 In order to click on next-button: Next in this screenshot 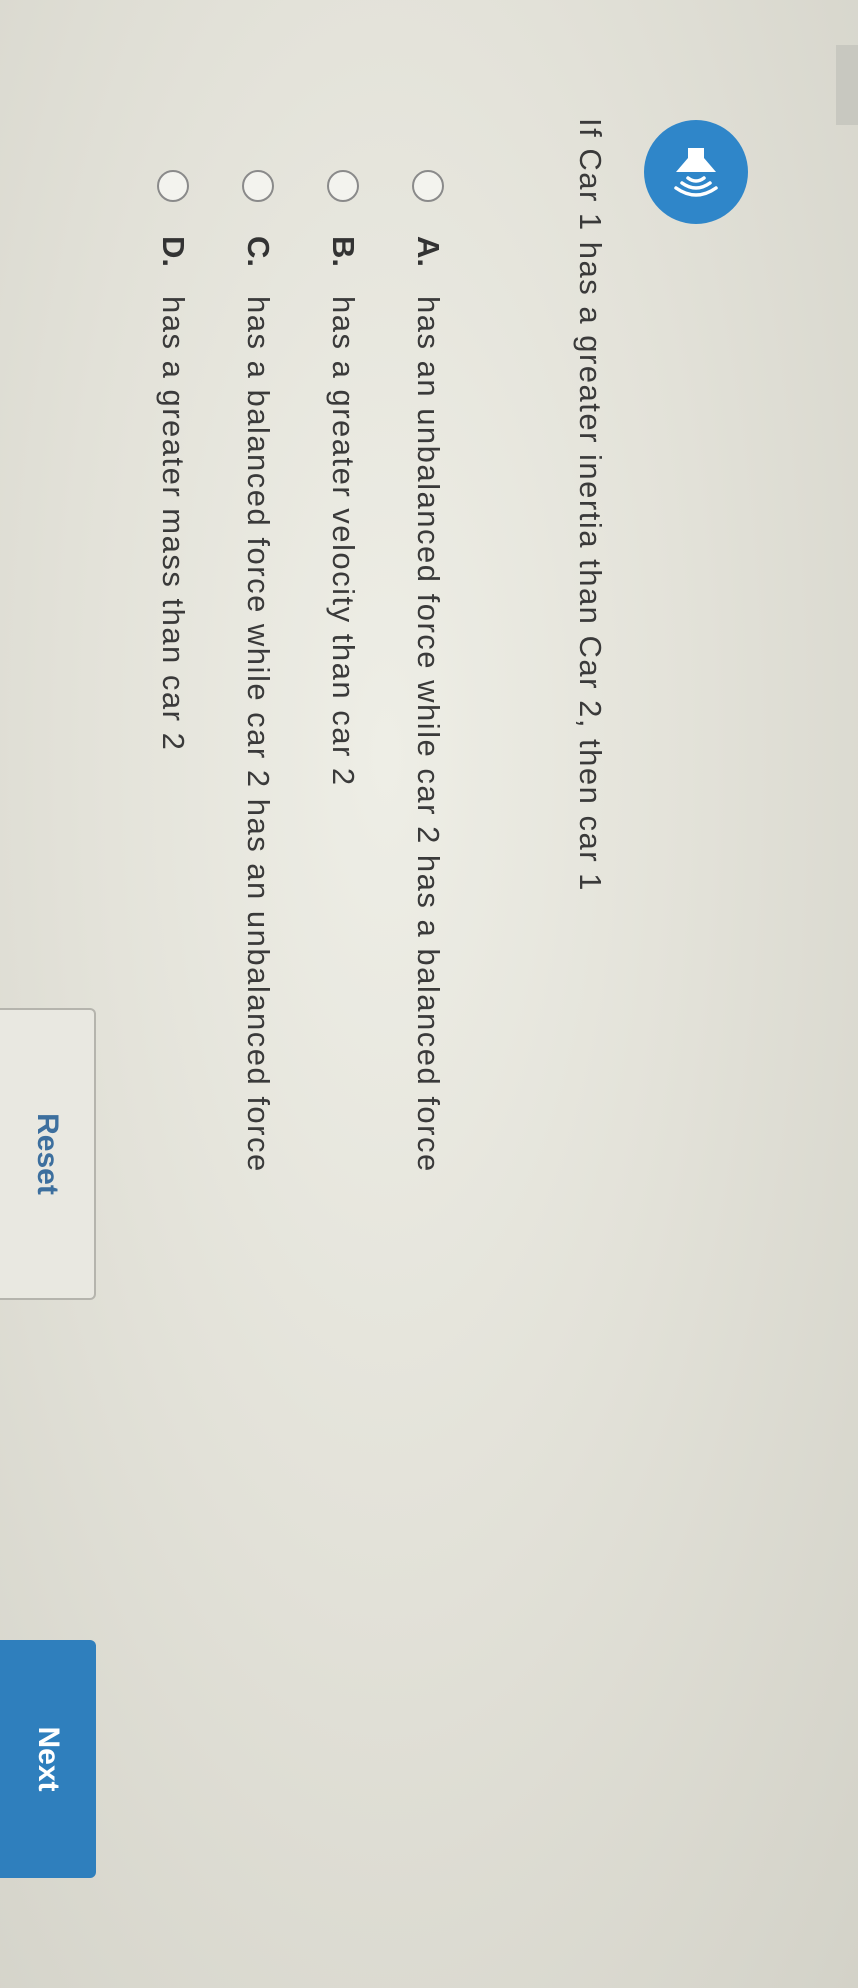, I will do `click(48, 1759)`.